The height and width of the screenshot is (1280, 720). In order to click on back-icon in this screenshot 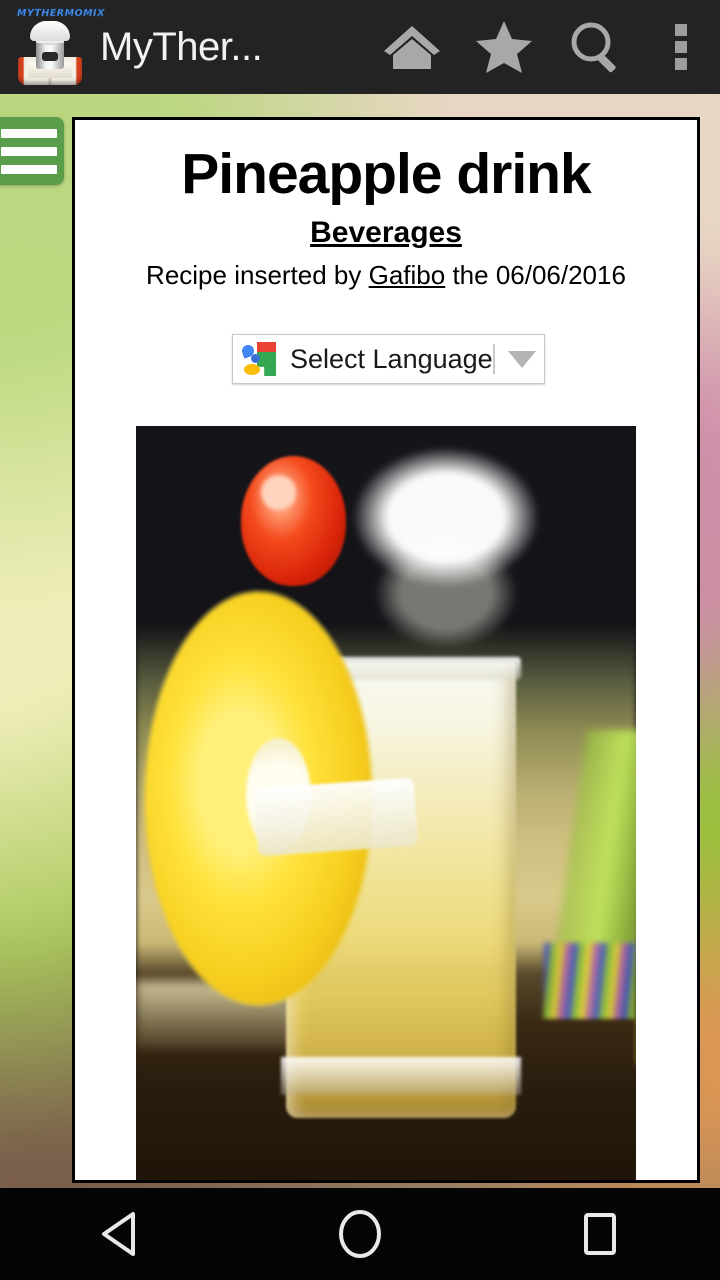, I will do `click(118, 1234)`.